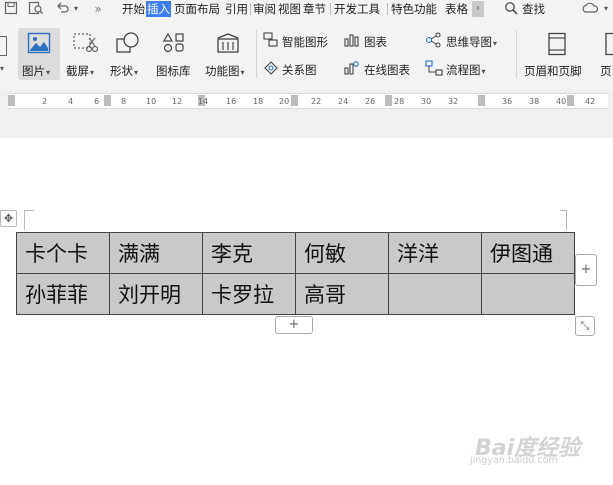 The height and width of the screenshot is (485, 613). I want to click on ruler-number: 16, so click(231, 101).